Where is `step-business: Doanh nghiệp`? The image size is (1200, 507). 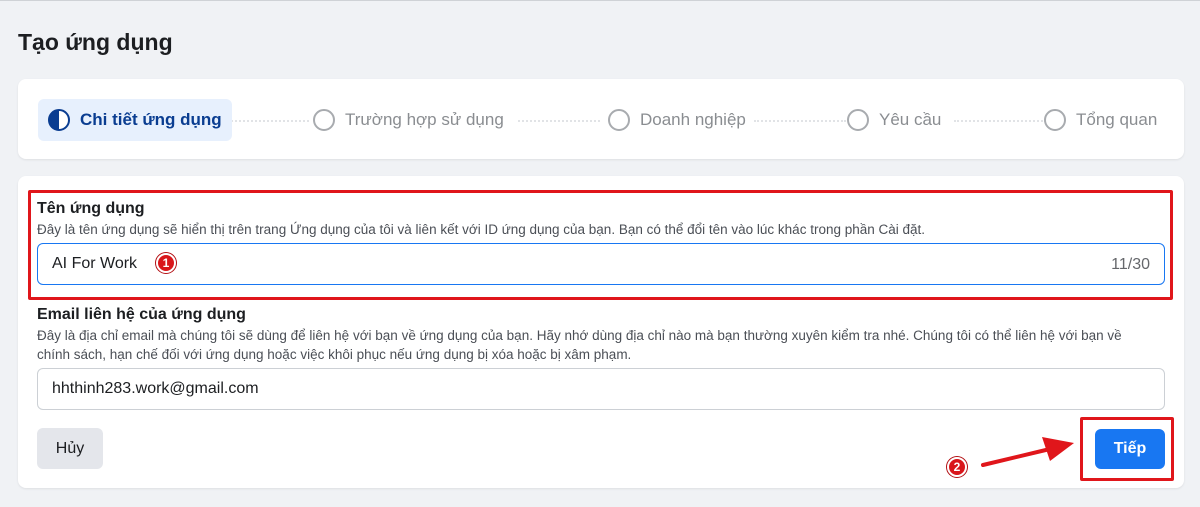
step-business: Doanh nghiệp is located at coordinates (677, 120).